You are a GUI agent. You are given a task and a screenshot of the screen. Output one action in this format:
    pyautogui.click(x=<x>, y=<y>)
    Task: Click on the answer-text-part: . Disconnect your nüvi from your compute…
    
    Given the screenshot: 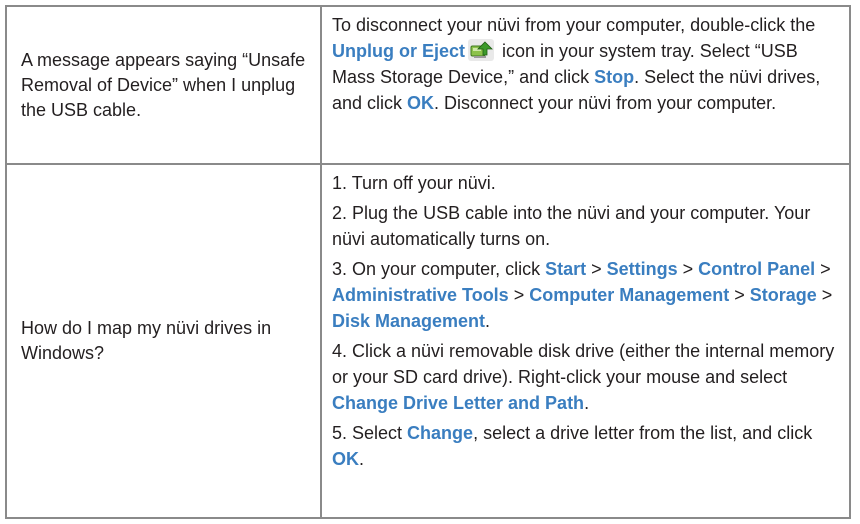 What is the action you would take?
    pyautogui.click(x=605, y=103)
    